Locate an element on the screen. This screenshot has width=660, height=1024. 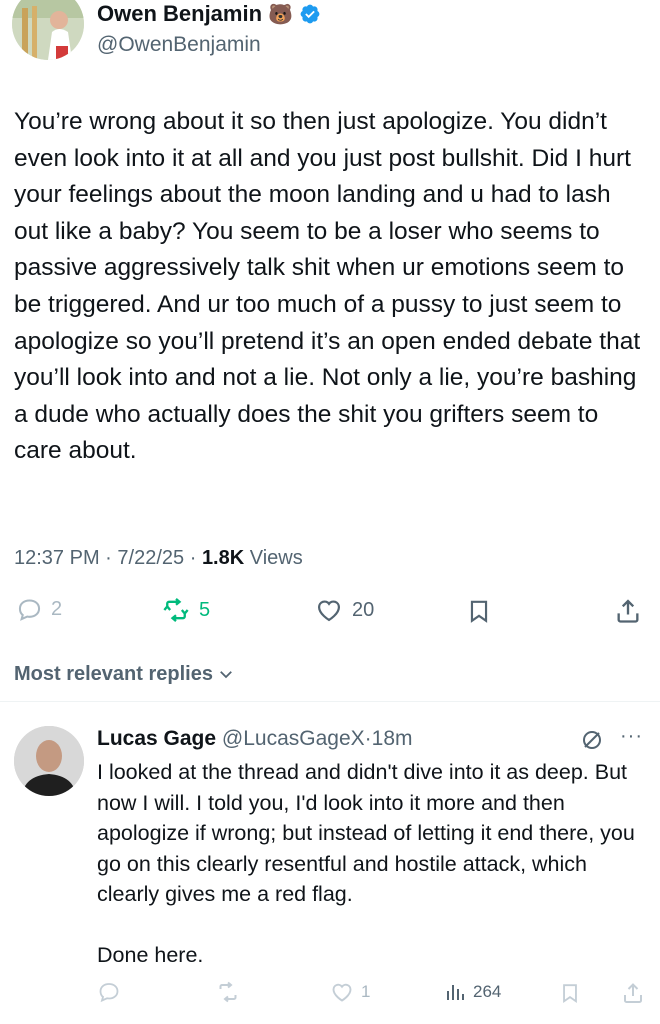
author-name: Owen Benjamin 🐻 is located at coordinates (209, 14).